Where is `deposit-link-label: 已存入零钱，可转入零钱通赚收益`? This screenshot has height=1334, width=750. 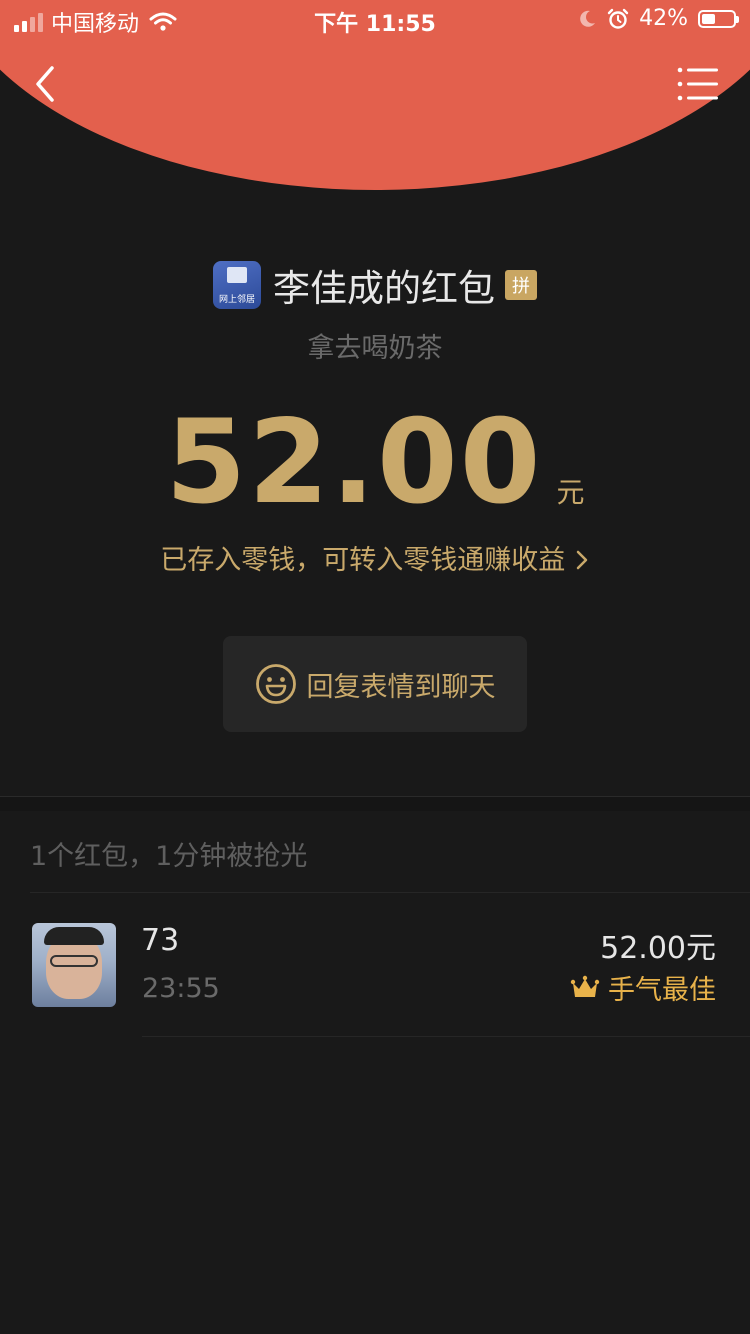
deposit-link-label: 已存入零钱，可转入零钱通赚收益 is located at coordinates (367, 560).